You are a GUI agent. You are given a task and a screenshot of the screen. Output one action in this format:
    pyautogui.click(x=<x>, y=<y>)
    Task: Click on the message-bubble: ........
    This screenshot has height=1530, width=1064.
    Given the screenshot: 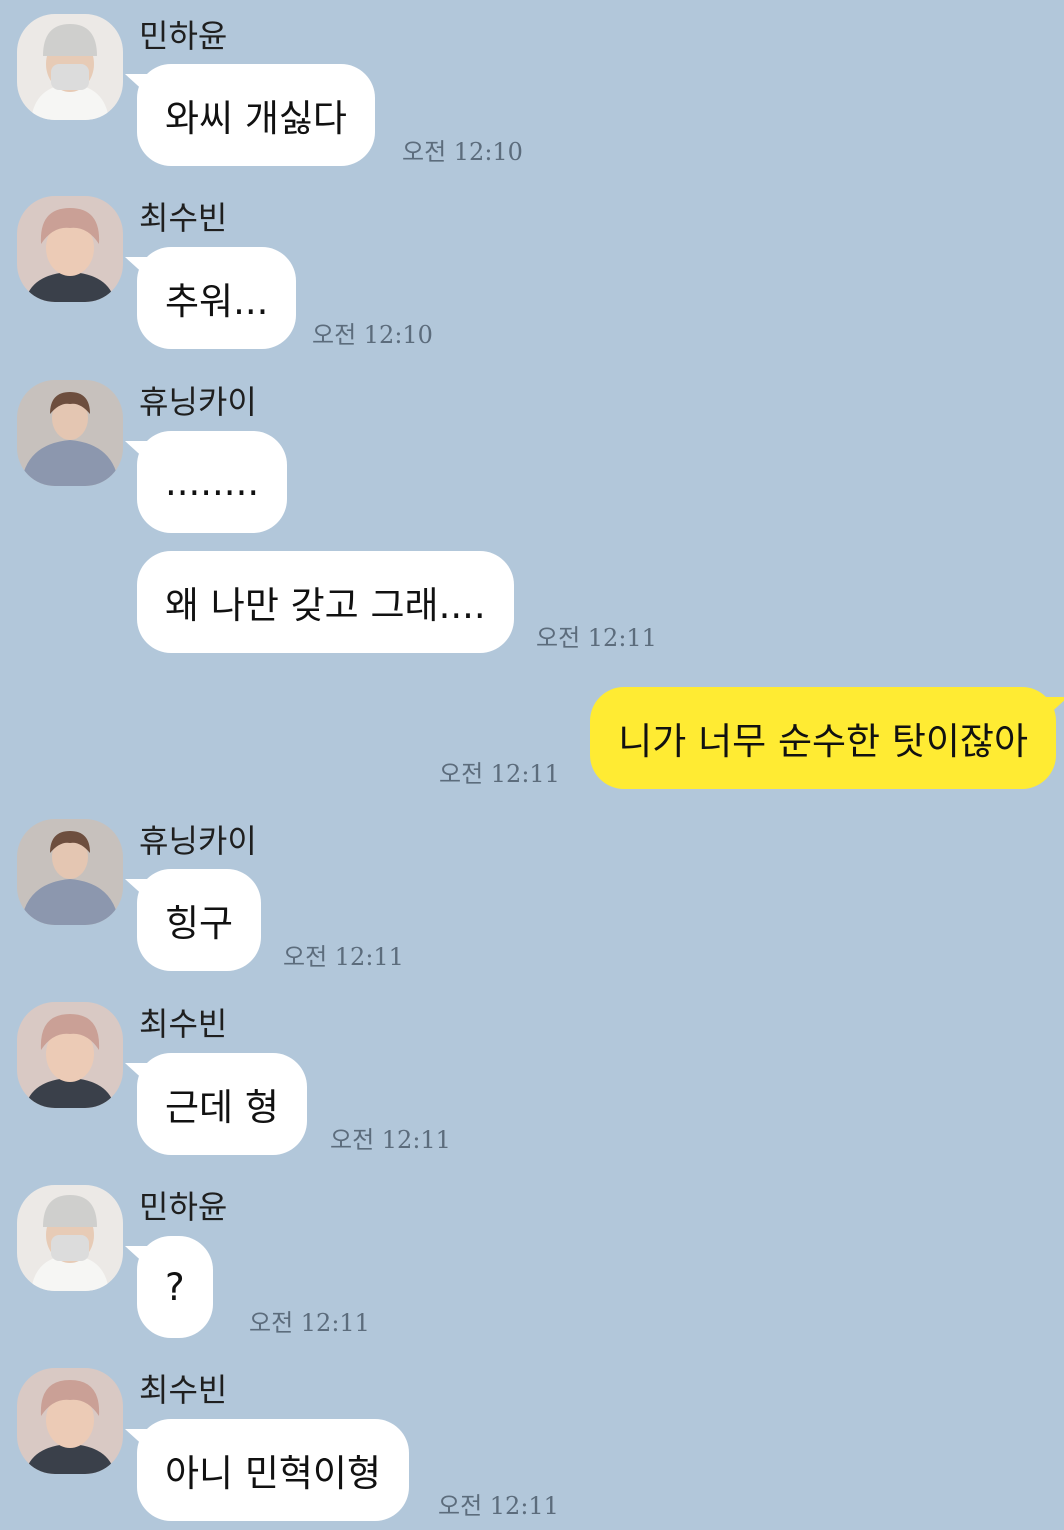 What is the action you would take?
    pyautogui.click(x=206, y=482)
    